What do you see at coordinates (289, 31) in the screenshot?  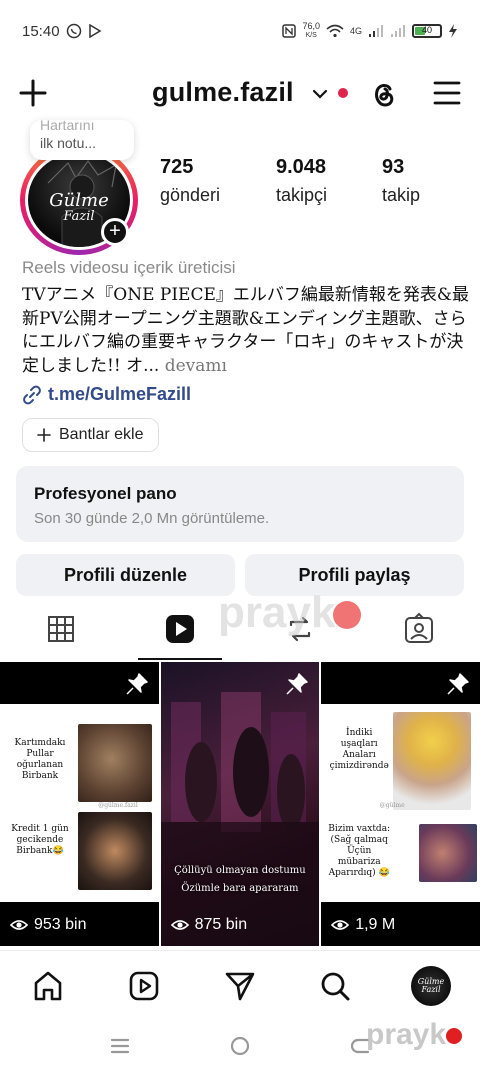 I see `nfc-icon` at bounding box center [289, 31].